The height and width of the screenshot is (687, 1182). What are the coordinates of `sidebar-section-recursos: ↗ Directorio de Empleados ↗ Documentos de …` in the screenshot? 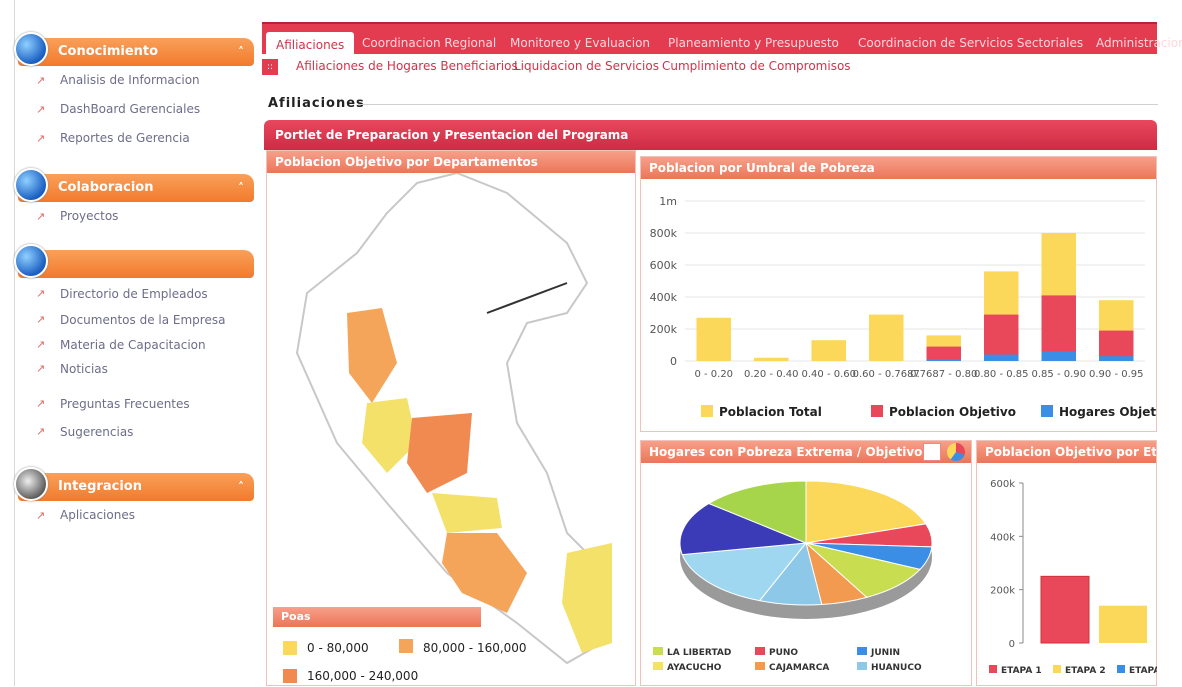 It's located at (134, 345).